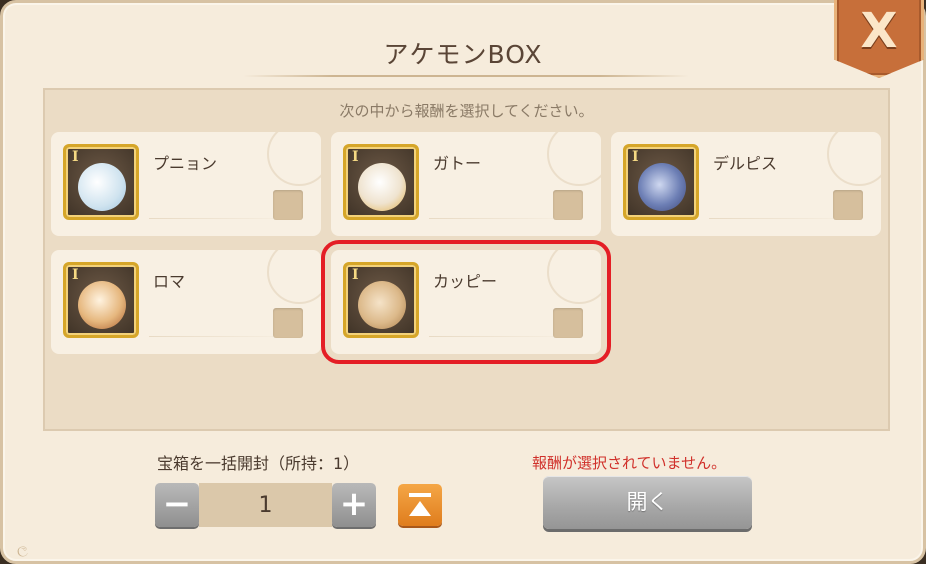  I want to click on increase-quantity-button: +, so click(354, 505).